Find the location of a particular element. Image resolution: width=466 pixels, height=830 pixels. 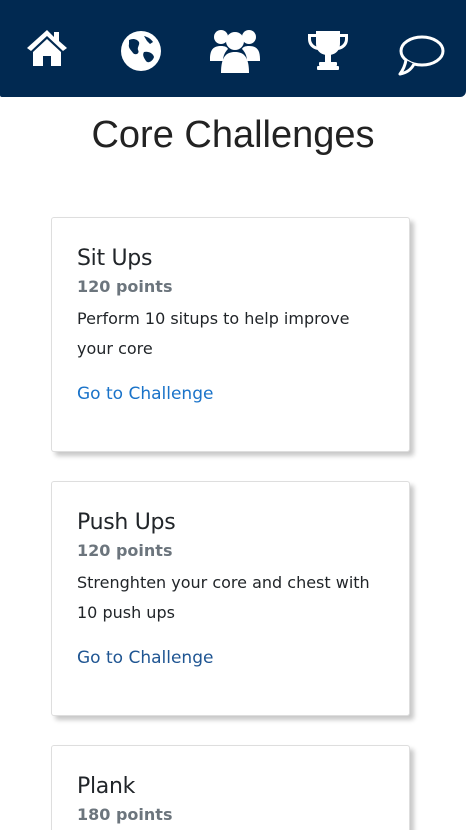

page-title: Core Challenges is located at coordinates (233, 135).